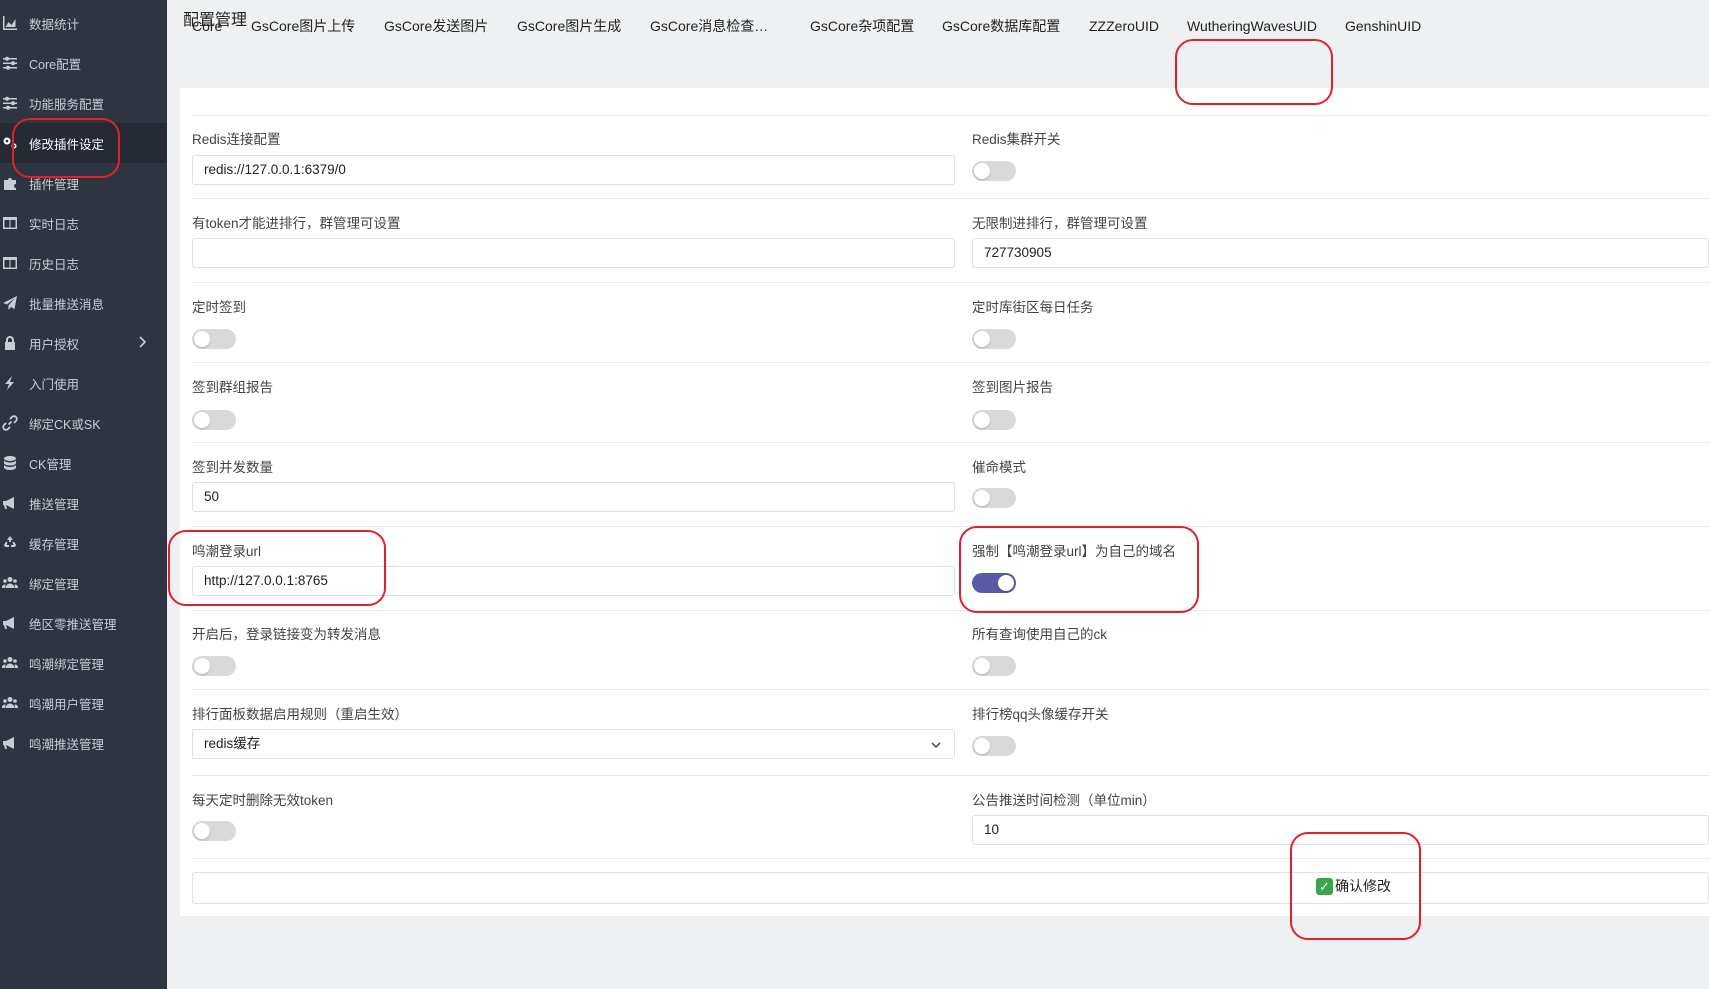 This screenshot has width=1709, height=989. Describe the element at coordinates (54, 544) in the screenshot. I see `sidebar-item-label: 缓存管理` at that location.